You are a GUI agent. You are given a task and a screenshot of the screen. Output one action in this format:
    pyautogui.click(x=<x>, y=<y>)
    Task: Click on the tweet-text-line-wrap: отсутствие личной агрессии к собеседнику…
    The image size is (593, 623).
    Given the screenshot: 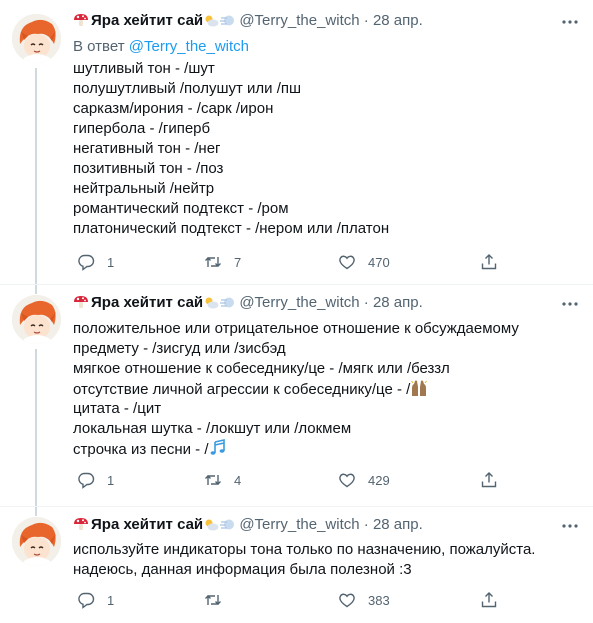 What is the action you would take?
    pyautogui.click(x=327, y=389)
    